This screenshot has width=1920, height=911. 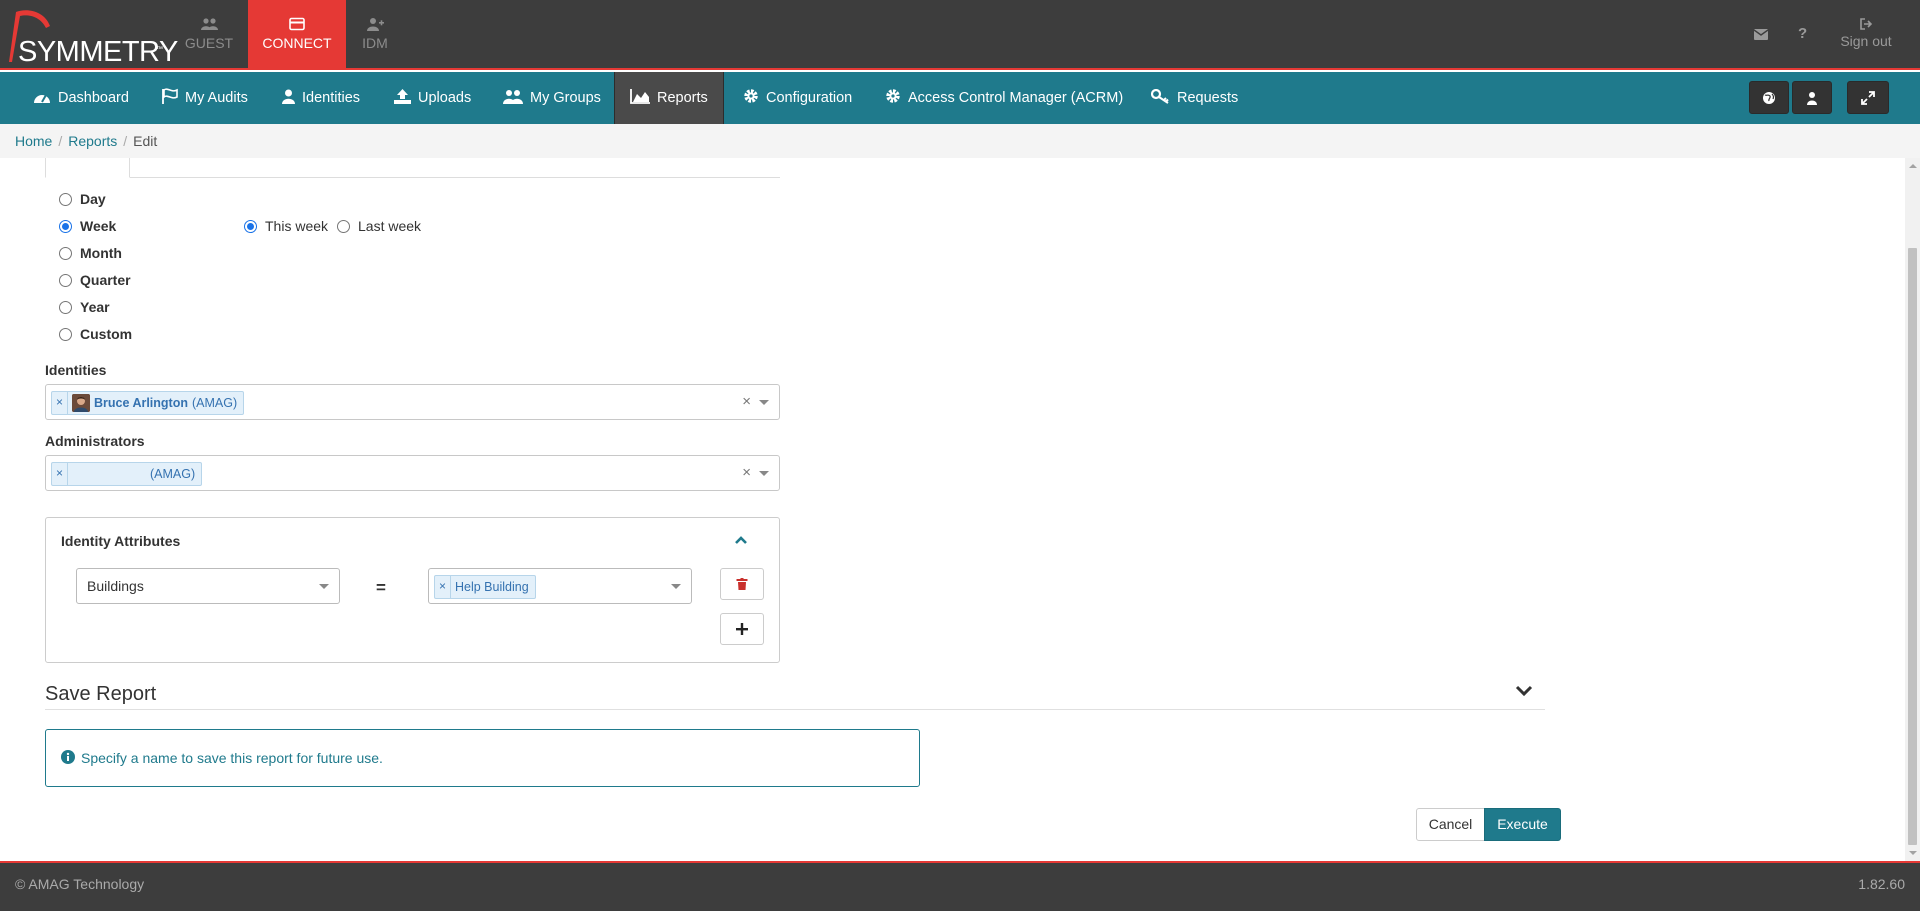 What do you see at coordinates (95, 334) in the screenshot?
I see `period-option-custom: Custom` at bounding box center [95, 334].